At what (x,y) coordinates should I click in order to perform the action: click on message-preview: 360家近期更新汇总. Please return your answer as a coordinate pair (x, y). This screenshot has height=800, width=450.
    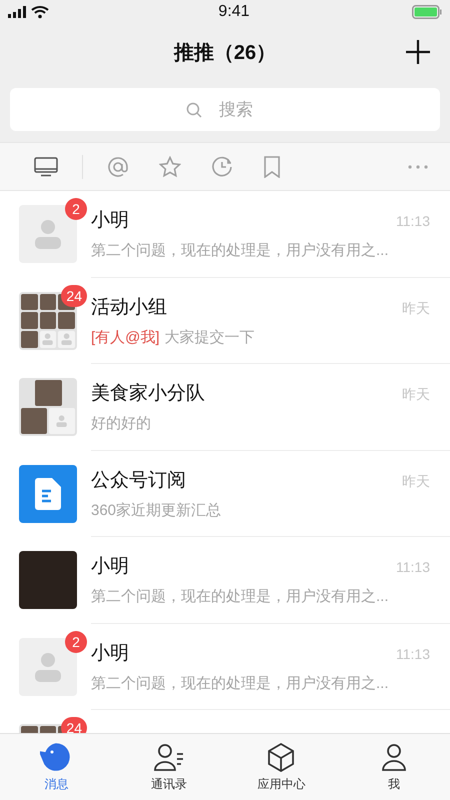
    Looking at the image, I should click on (156, 510).